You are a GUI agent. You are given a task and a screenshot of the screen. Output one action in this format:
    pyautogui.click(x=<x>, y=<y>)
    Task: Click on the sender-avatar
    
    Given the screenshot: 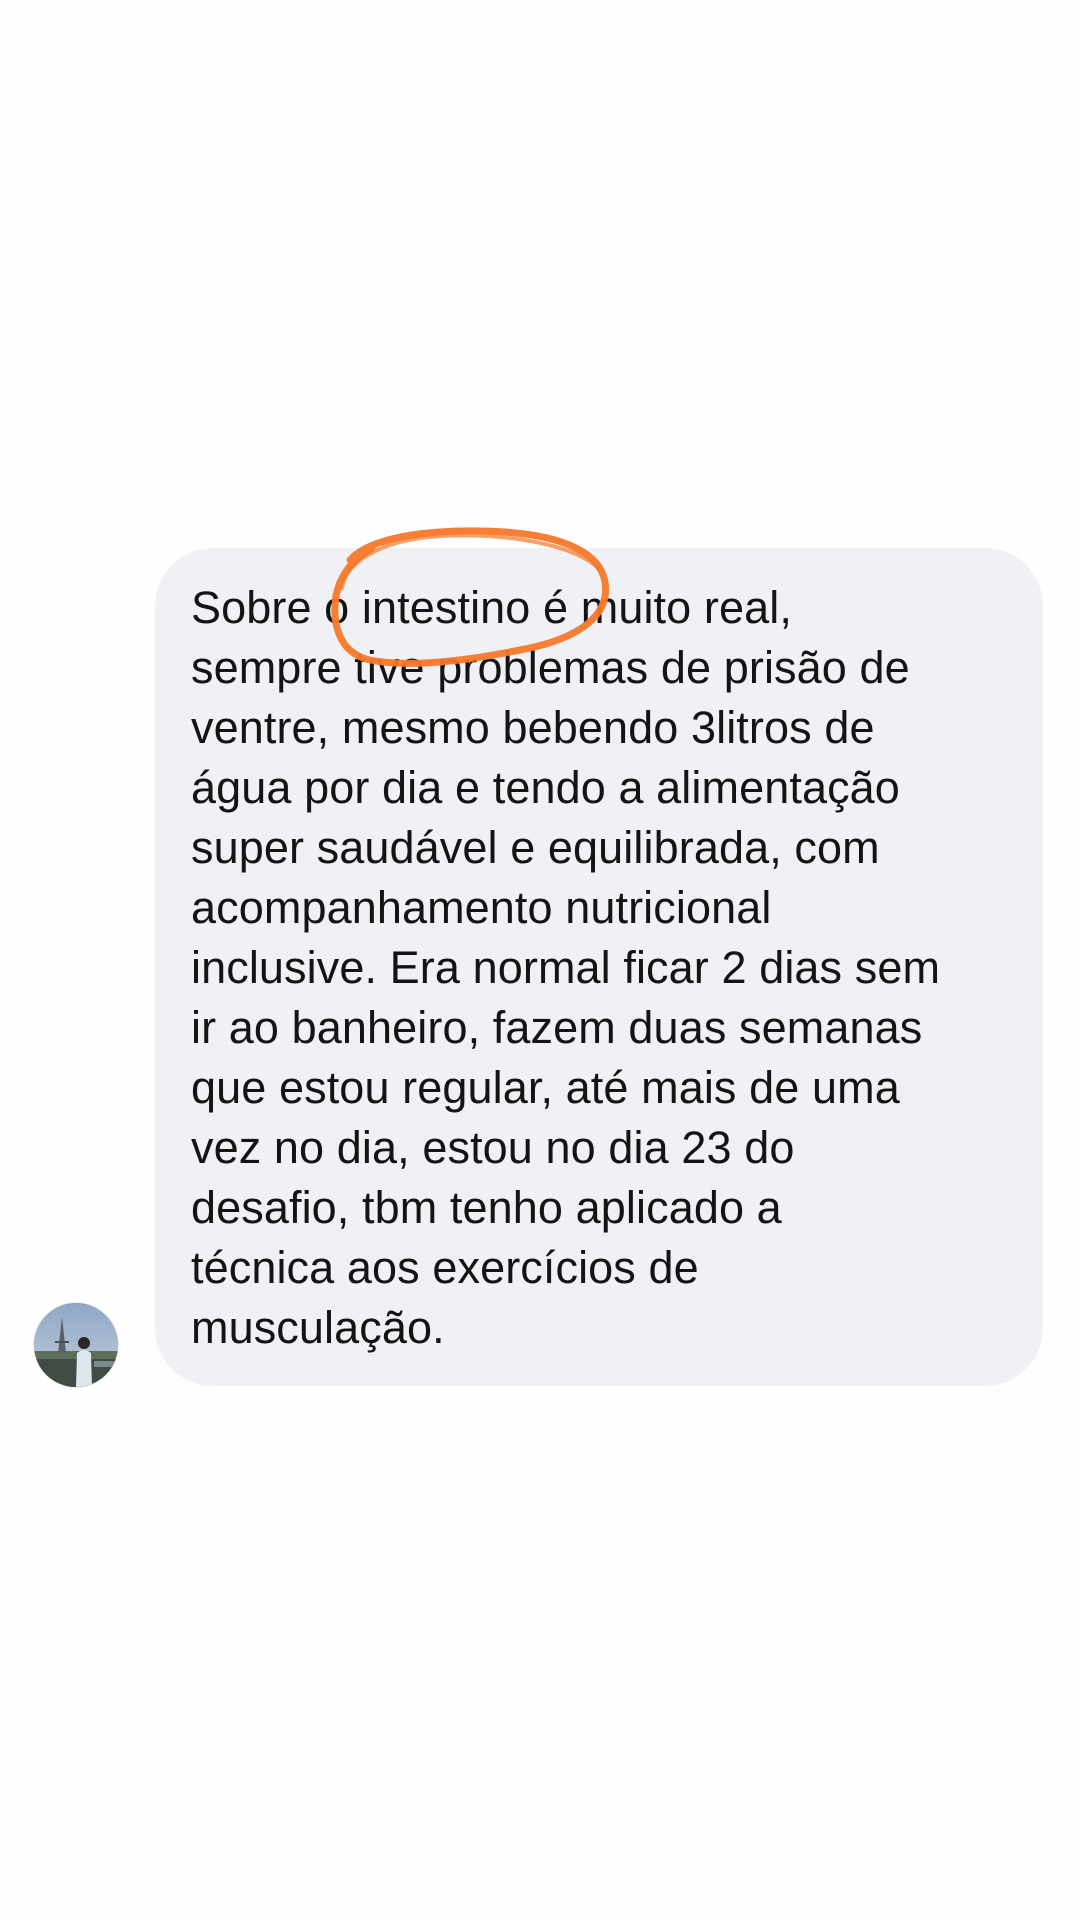 What is the action you would take?
    pyautogui.click(x=76, y=1345)
    